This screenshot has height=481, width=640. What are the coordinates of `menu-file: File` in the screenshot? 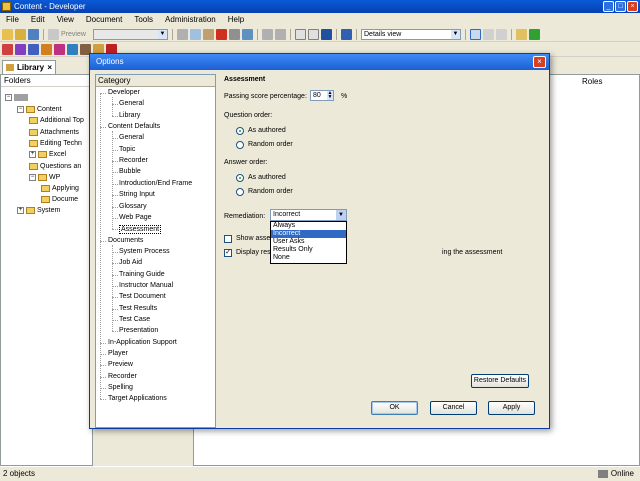 It's located at (12, 19).